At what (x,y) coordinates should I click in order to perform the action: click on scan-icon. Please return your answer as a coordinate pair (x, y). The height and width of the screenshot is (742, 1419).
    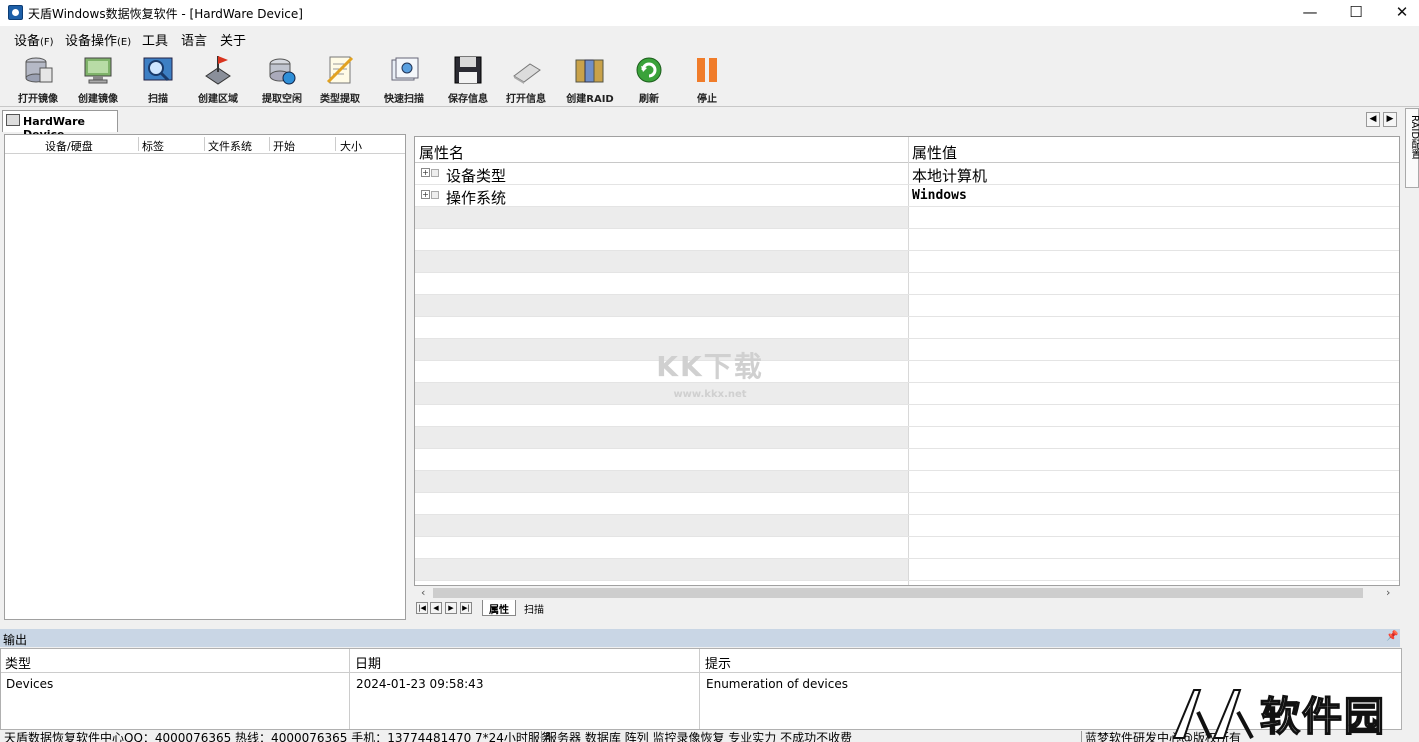
    Looking at the image, I should click on (158, 69).